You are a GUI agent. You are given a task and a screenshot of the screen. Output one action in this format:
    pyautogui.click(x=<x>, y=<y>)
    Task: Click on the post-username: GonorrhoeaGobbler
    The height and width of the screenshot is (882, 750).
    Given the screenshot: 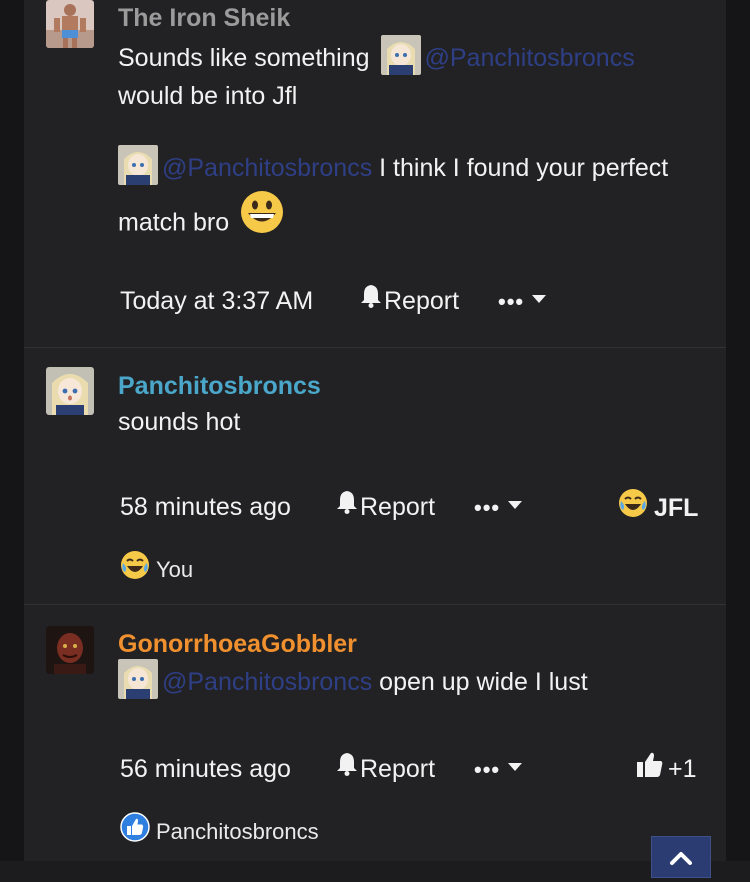 What is the action you would take?
    pyautogui.click(x=237, y=644)
    